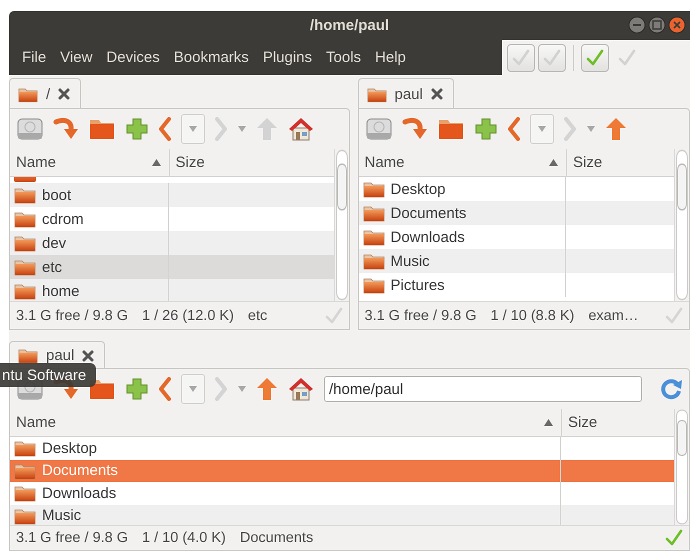 The height and width of the screenshot is (551, 690). Describe the element at coordinates (54, 243) in the screenshot. I see `file-name: dev` at that location.